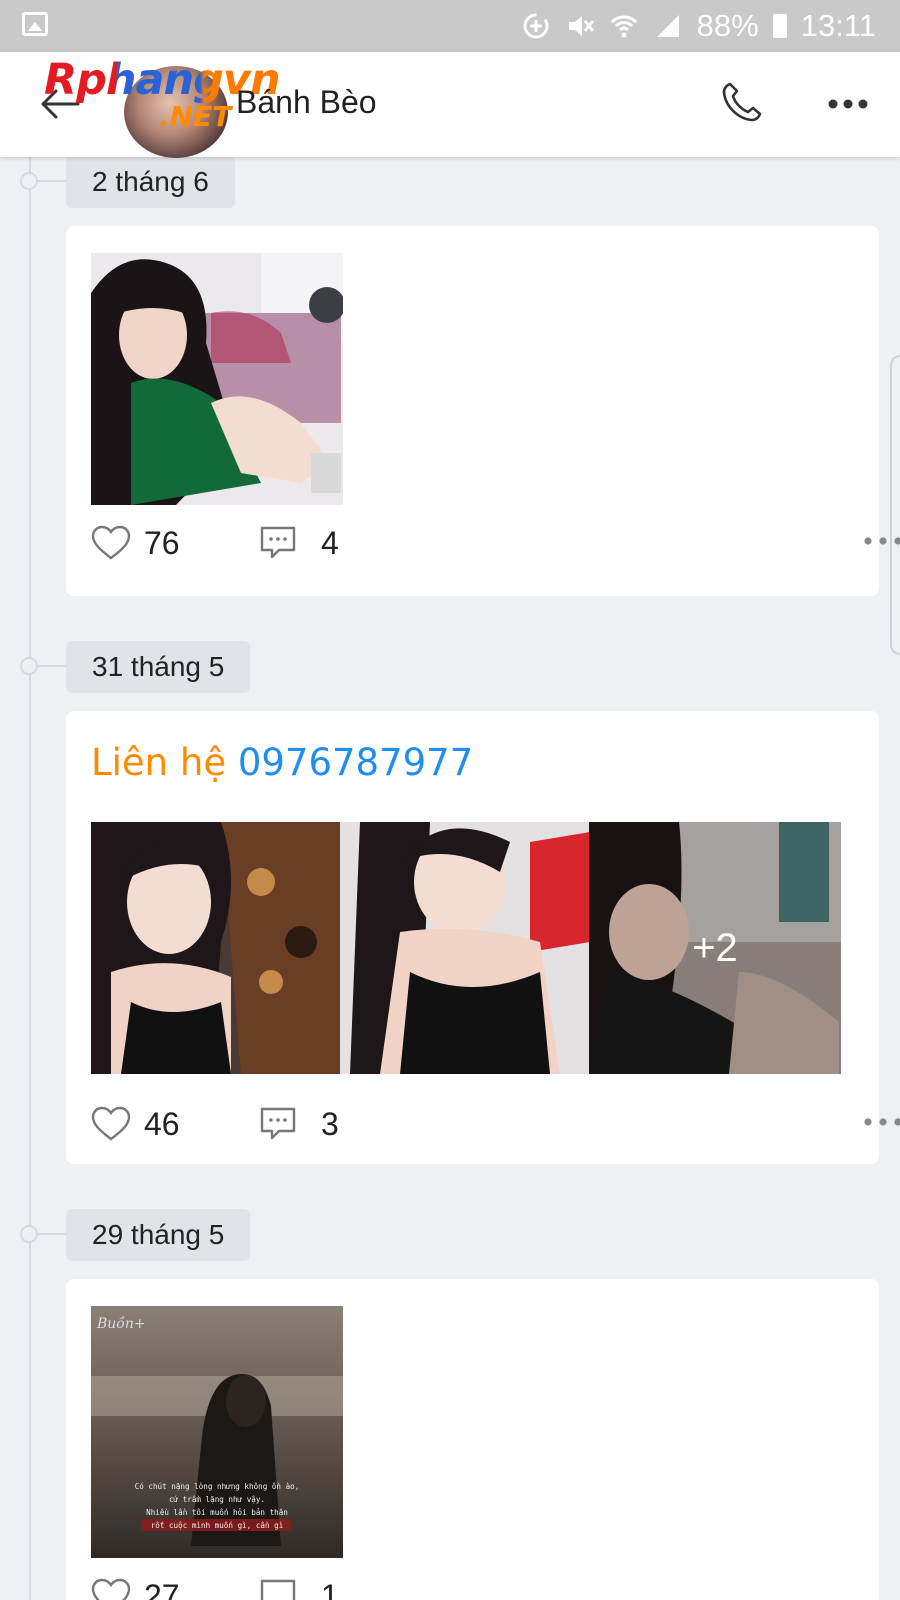 The width and height of the screenshot is (900, 1600). Describe the element at coordinates (624, 26) in the screenshot. I see `wifi-icon` at that location.